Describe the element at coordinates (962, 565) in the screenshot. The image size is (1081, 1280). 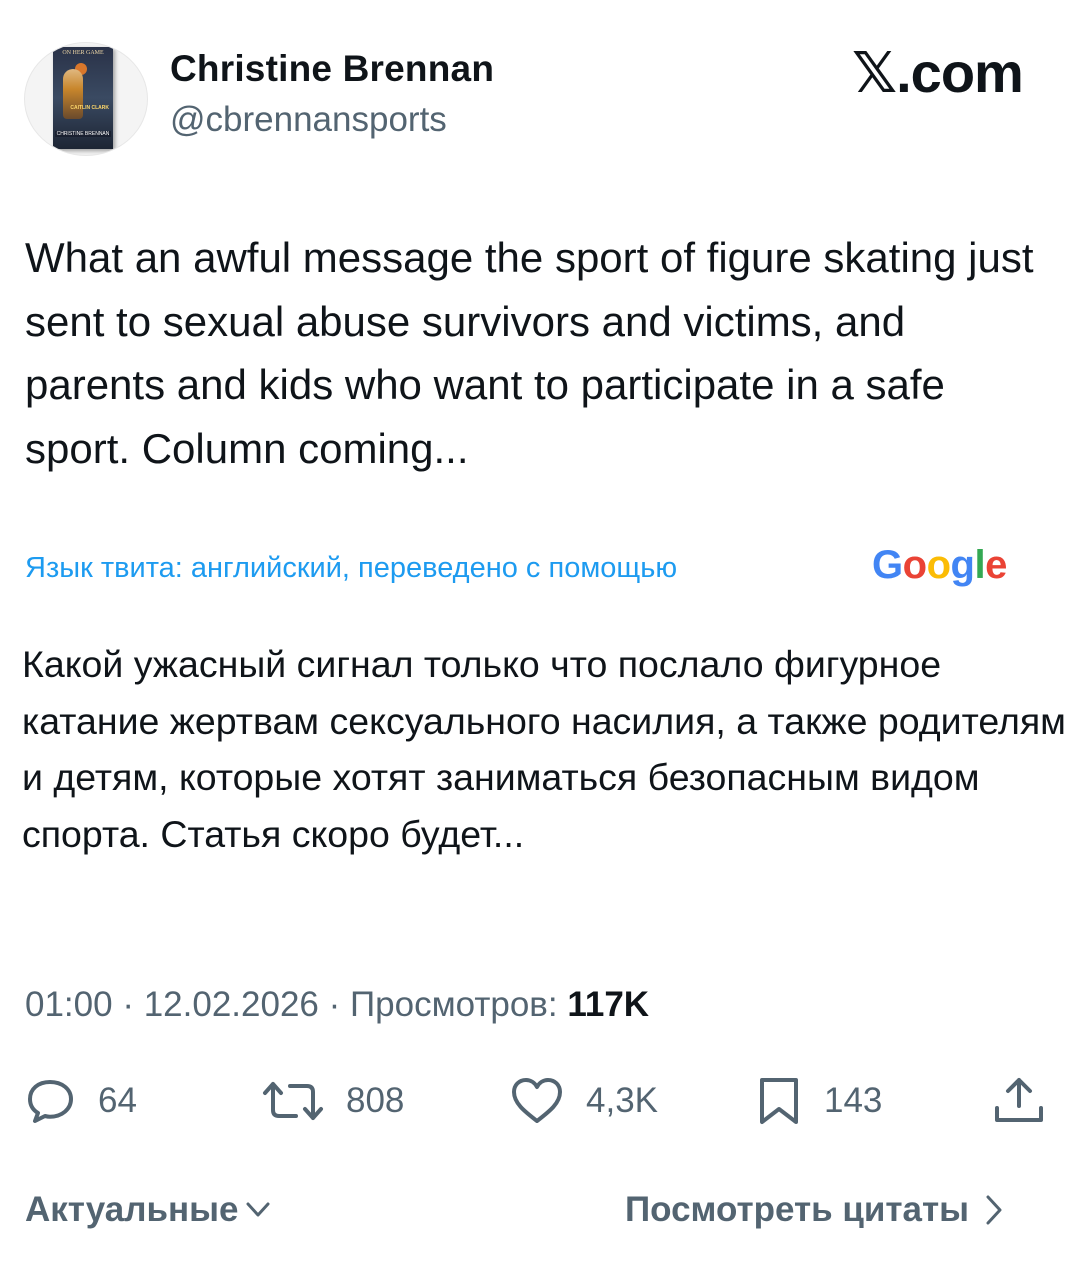
I see `google-letter: g` at that location.